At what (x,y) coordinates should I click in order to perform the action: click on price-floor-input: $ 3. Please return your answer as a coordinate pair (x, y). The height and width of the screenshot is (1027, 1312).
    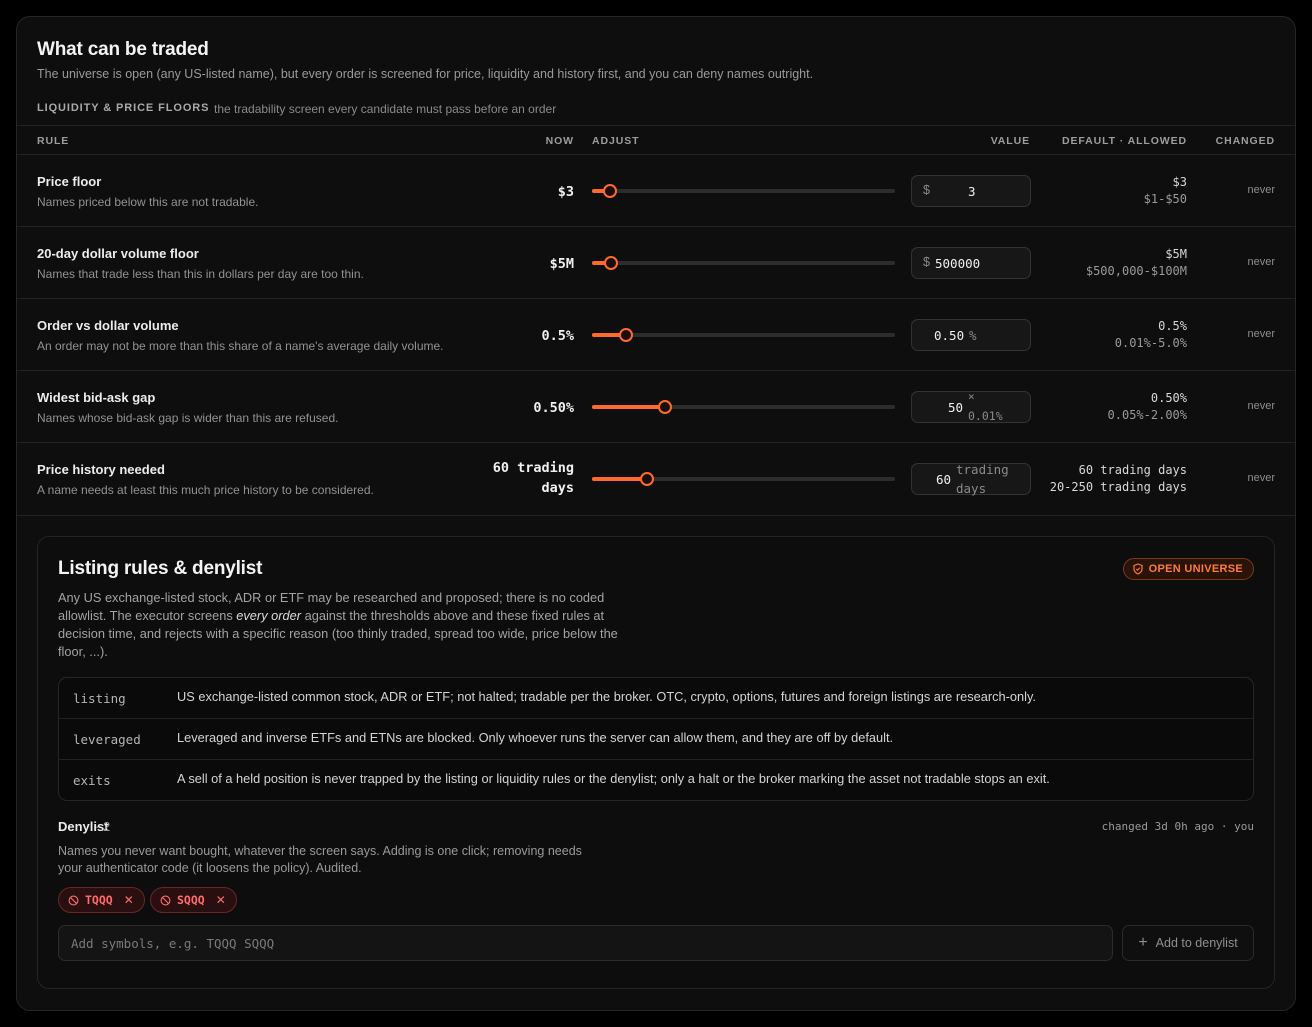
    Looking at the image, I should click on (971, 191).